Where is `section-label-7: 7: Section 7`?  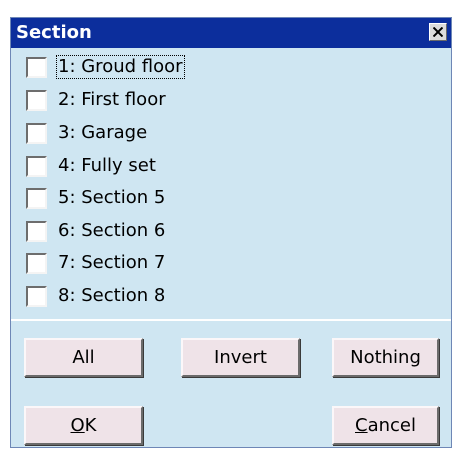
section-label-7: 7: Section 7 is located at coordinates (112, 262).